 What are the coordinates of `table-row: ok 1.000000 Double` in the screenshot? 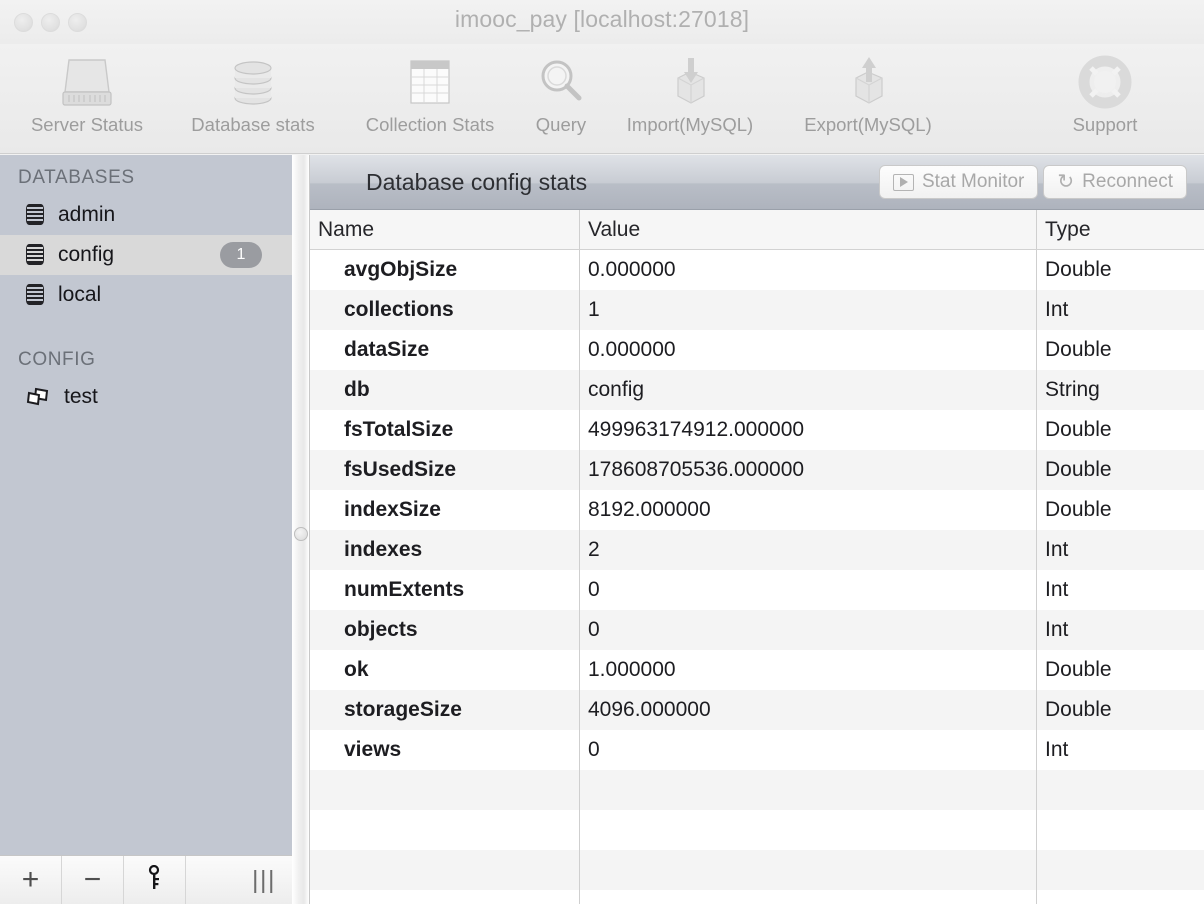 It's located at (757, 670).